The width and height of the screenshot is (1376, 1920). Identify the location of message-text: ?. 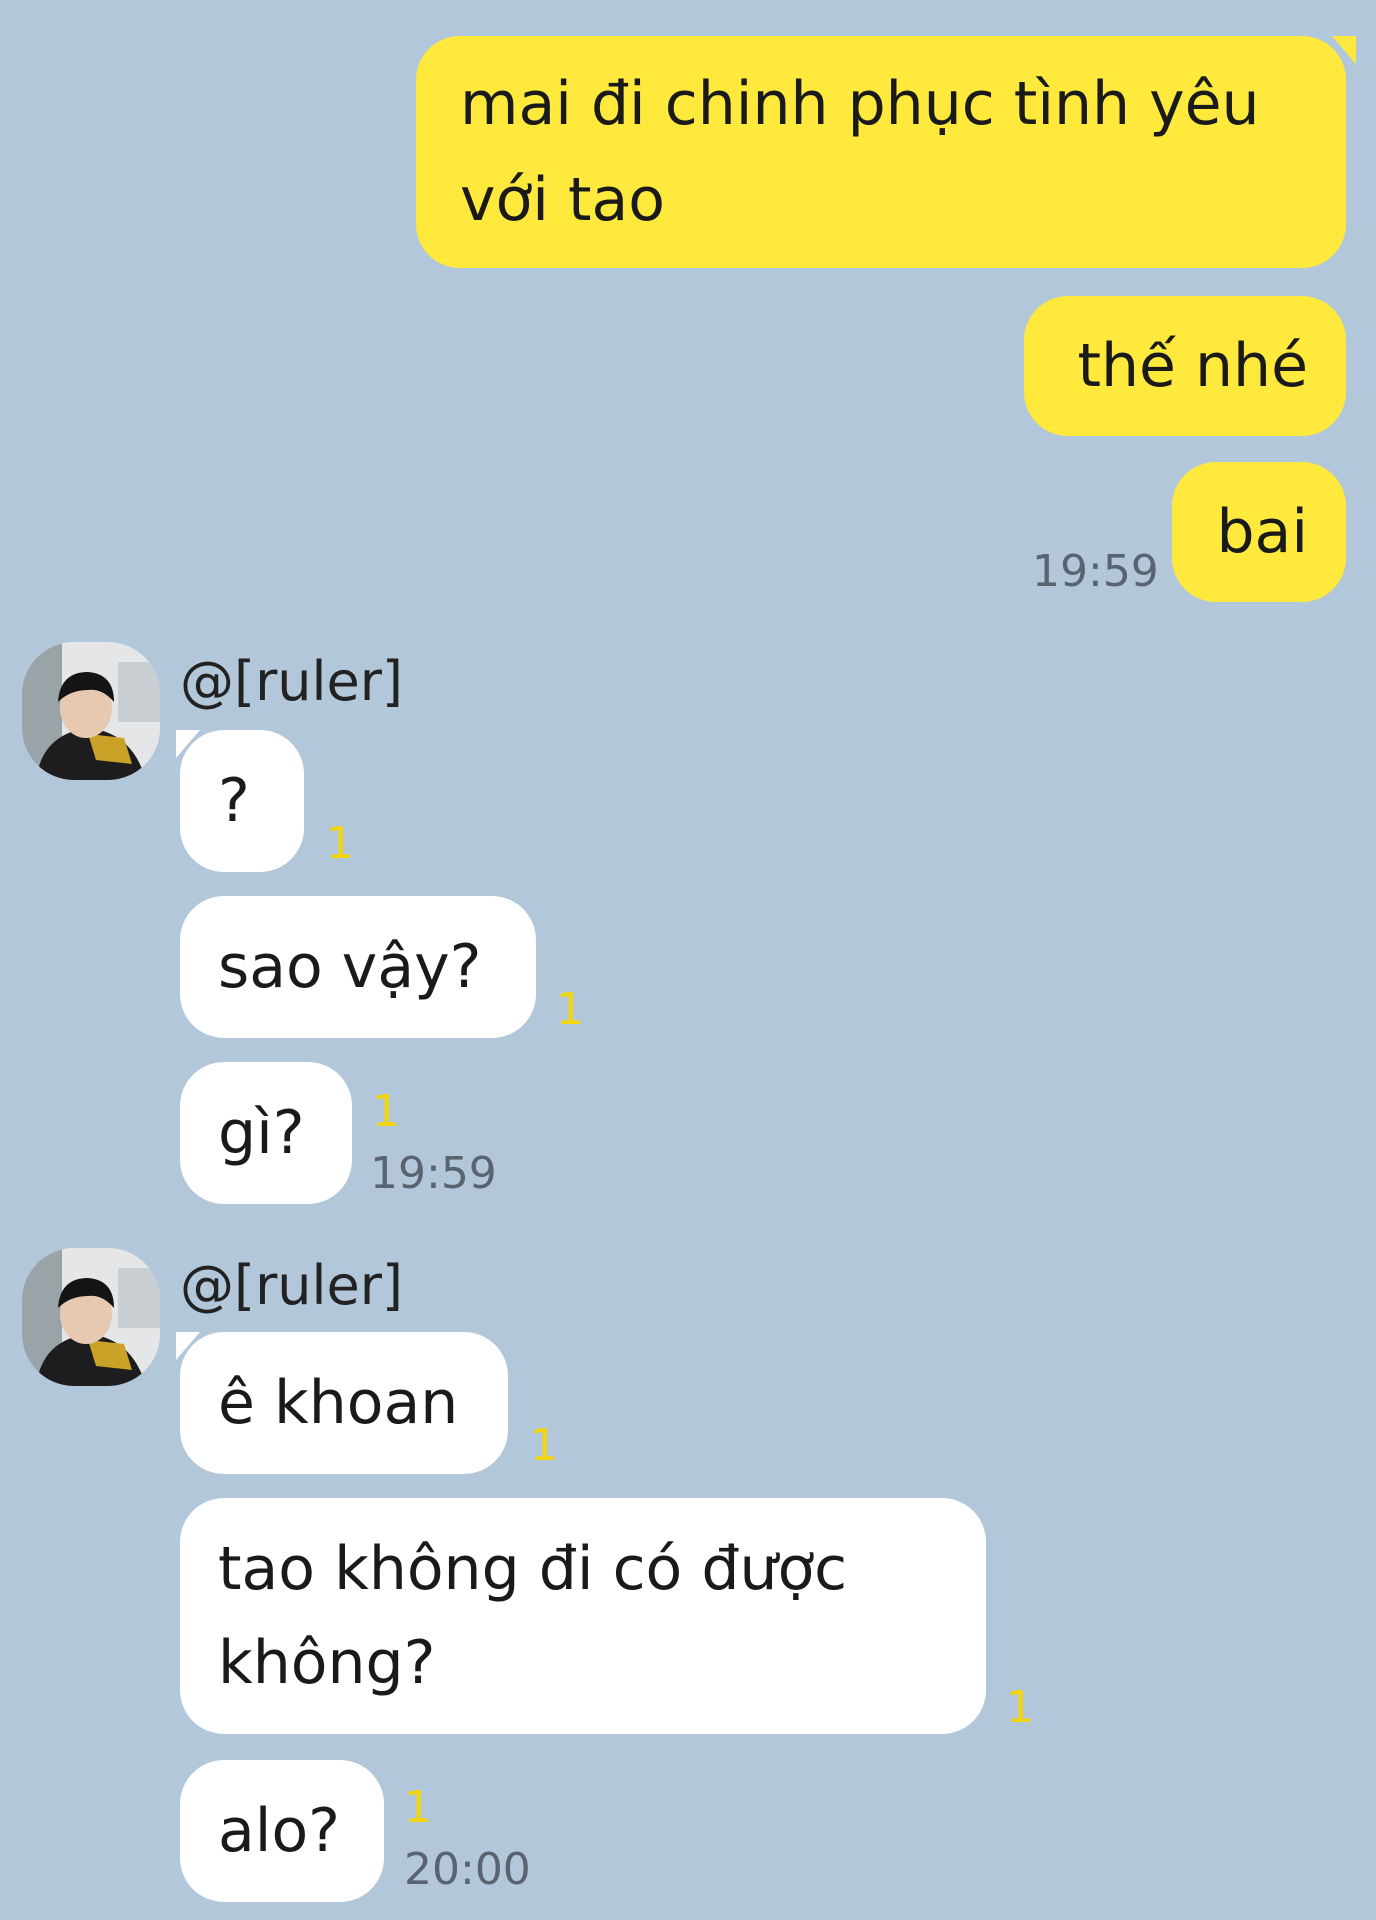
(234, 801).